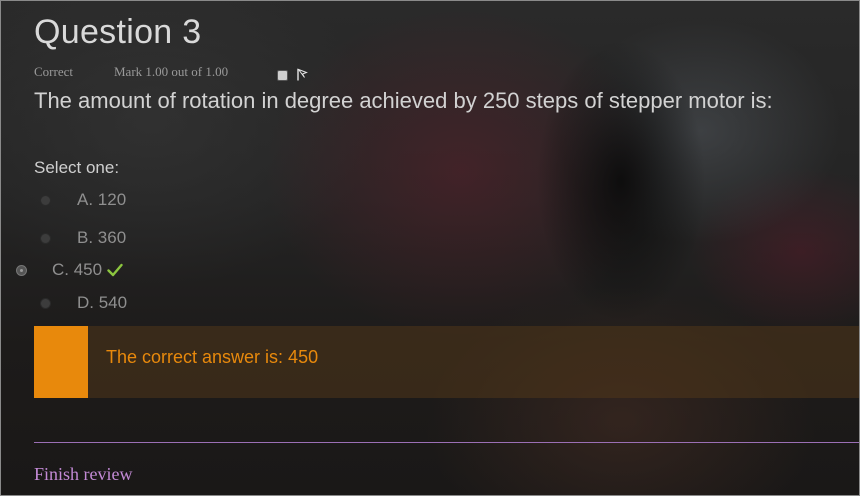 This screenshot has height=496, width=860. What do you see at coordinates (53, 71) in the screenshot?
I see `question-status: Correct` at bounding box center [53, 71].